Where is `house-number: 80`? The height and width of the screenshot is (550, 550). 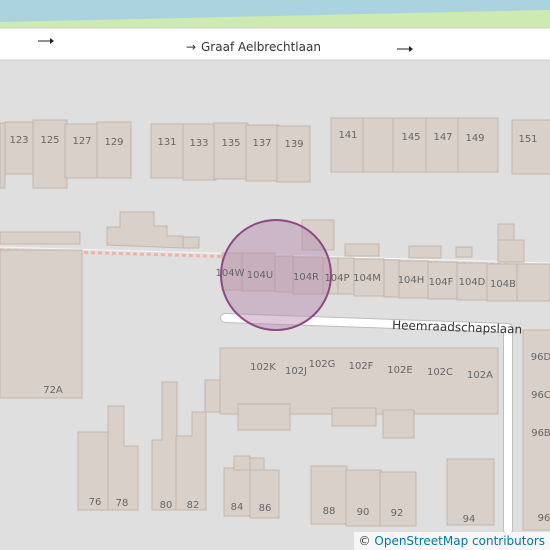 house-number: 80 is located at coordinates (166, 505).